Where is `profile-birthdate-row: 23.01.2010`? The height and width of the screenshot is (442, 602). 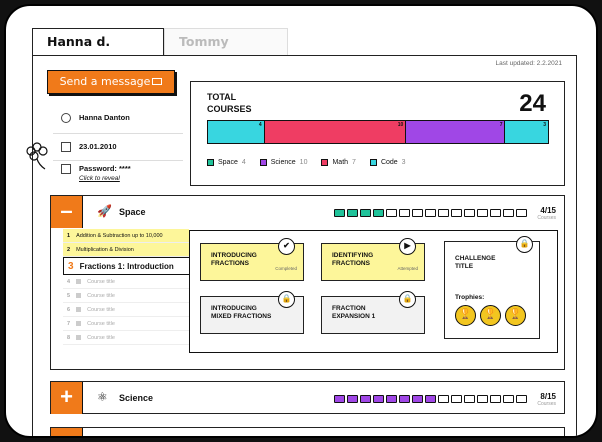 profile-birthdate-row: 23.01.2010 is located at coordinates (89, 147).